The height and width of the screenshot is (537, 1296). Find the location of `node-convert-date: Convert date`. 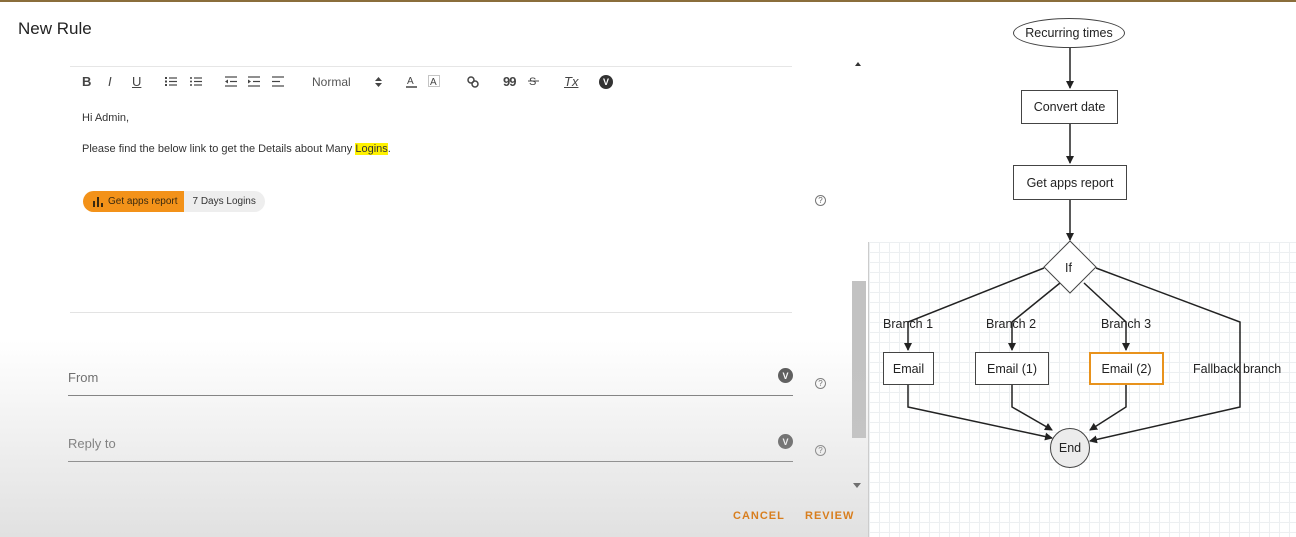

node-convert-date: Convert date is located at coordinates (1069, 107).